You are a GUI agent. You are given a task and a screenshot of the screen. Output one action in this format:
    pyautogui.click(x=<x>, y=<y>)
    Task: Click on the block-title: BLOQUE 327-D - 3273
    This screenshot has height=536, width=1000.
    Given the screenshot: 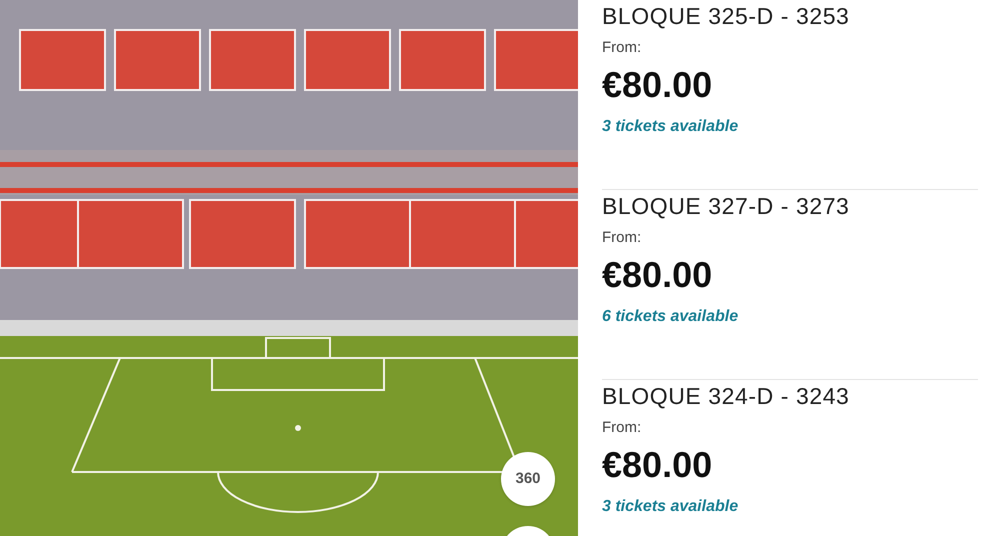 What is the action you would take?
    pyautogui.click(x=726, y=206)
    